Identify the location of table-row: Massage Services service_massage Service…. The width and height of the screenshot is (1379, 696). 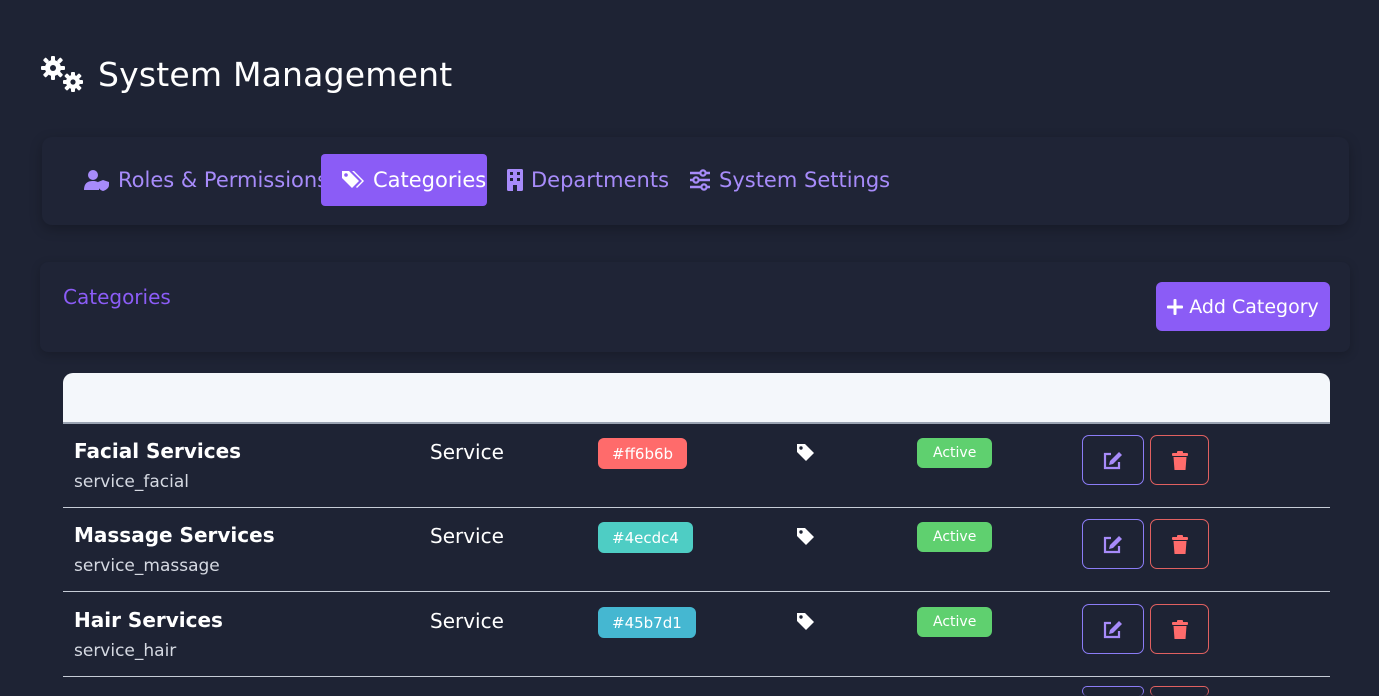
(696, 550).